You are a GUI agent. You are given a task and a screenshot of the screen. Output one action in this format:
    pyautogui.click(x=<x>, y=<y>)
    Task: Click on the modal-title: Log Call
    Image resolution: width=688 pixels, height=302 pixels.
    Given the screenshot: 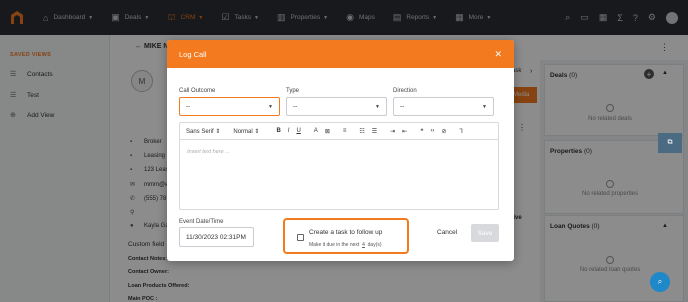 What is the action you would take?
    pyautogui.click(x=193, y=54)
    